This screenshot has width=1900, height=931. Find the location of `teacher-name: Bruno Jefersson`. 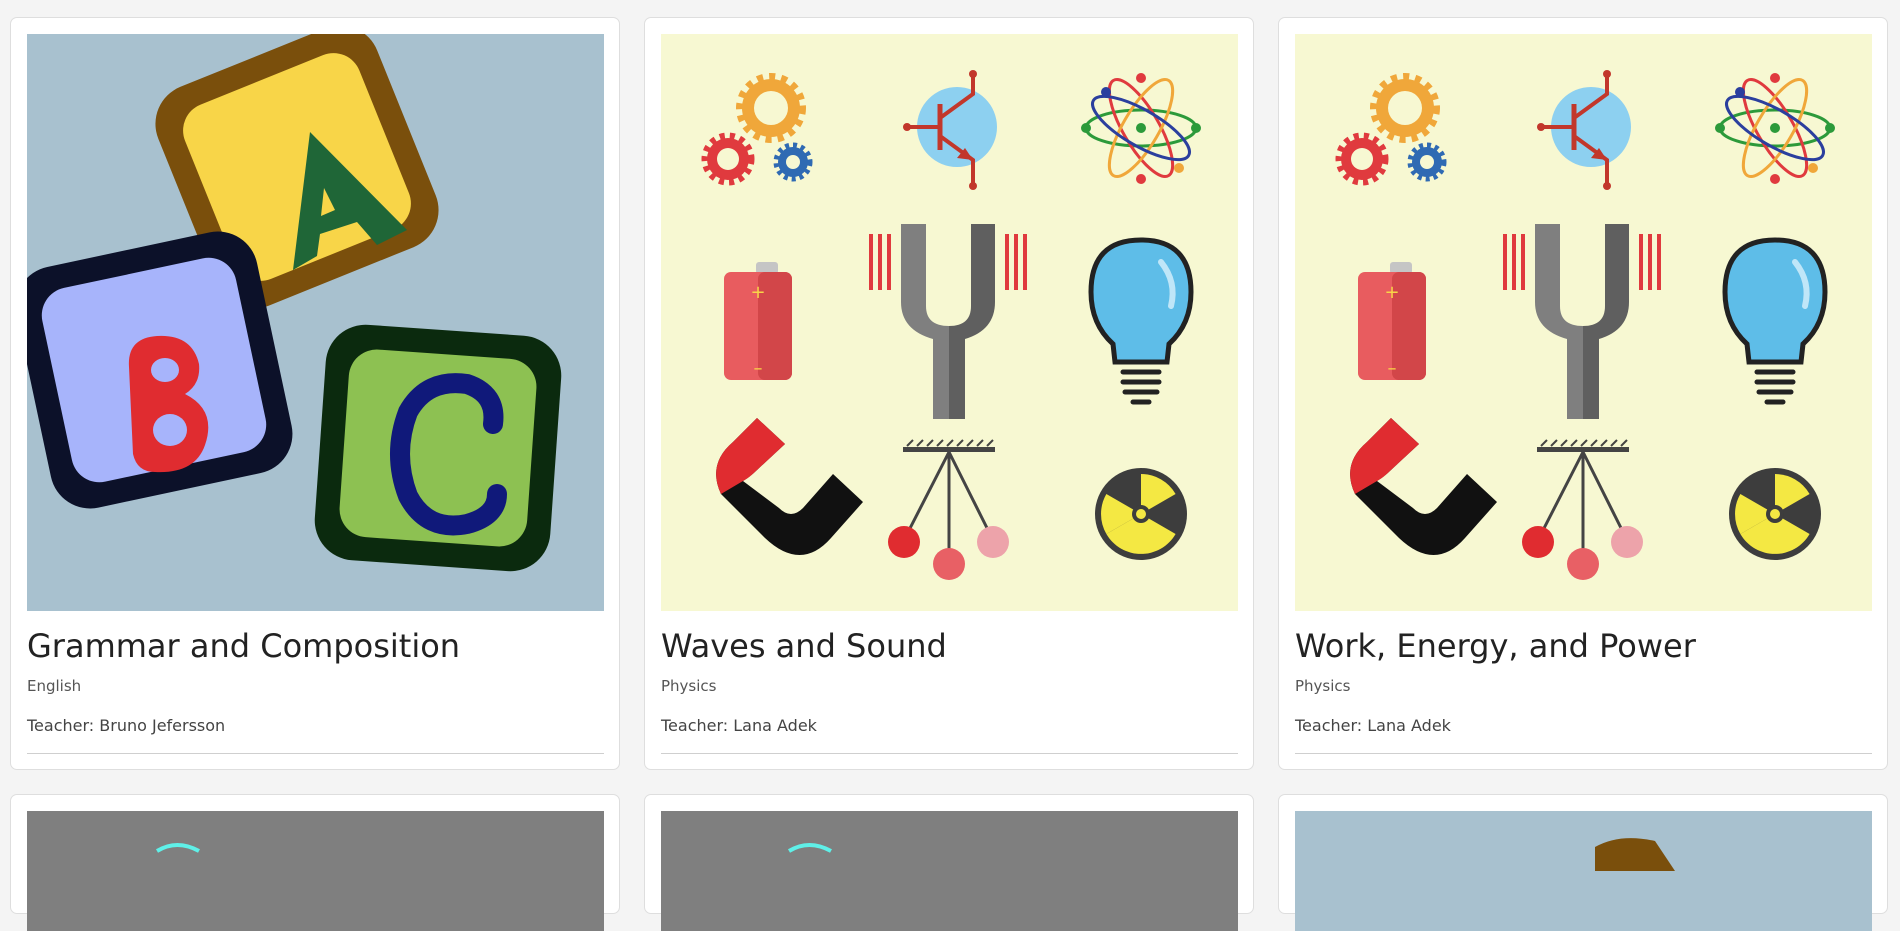

teacher-name: Bruno Jefersson is located at coordinates (162, 725).